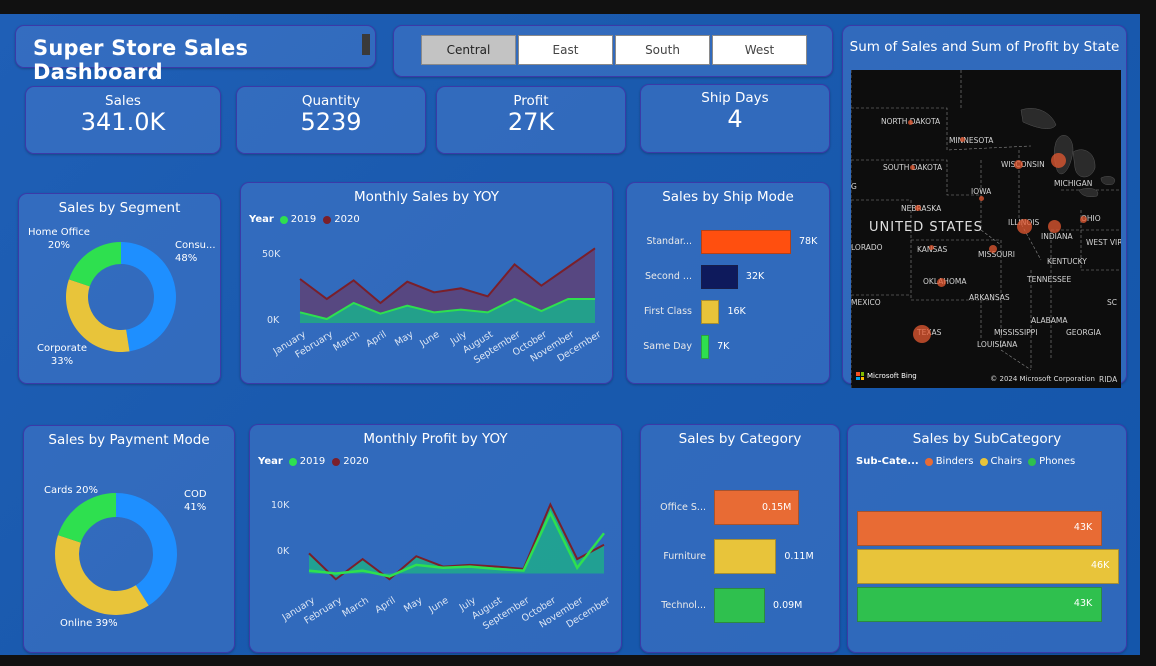 This screenshot has height=666, width=1156. What do you see at coordinates (728, 197) in the screenshot?
I see `ship-mode-title: Sales by Ship Mode` at bounding box center [728, 197].